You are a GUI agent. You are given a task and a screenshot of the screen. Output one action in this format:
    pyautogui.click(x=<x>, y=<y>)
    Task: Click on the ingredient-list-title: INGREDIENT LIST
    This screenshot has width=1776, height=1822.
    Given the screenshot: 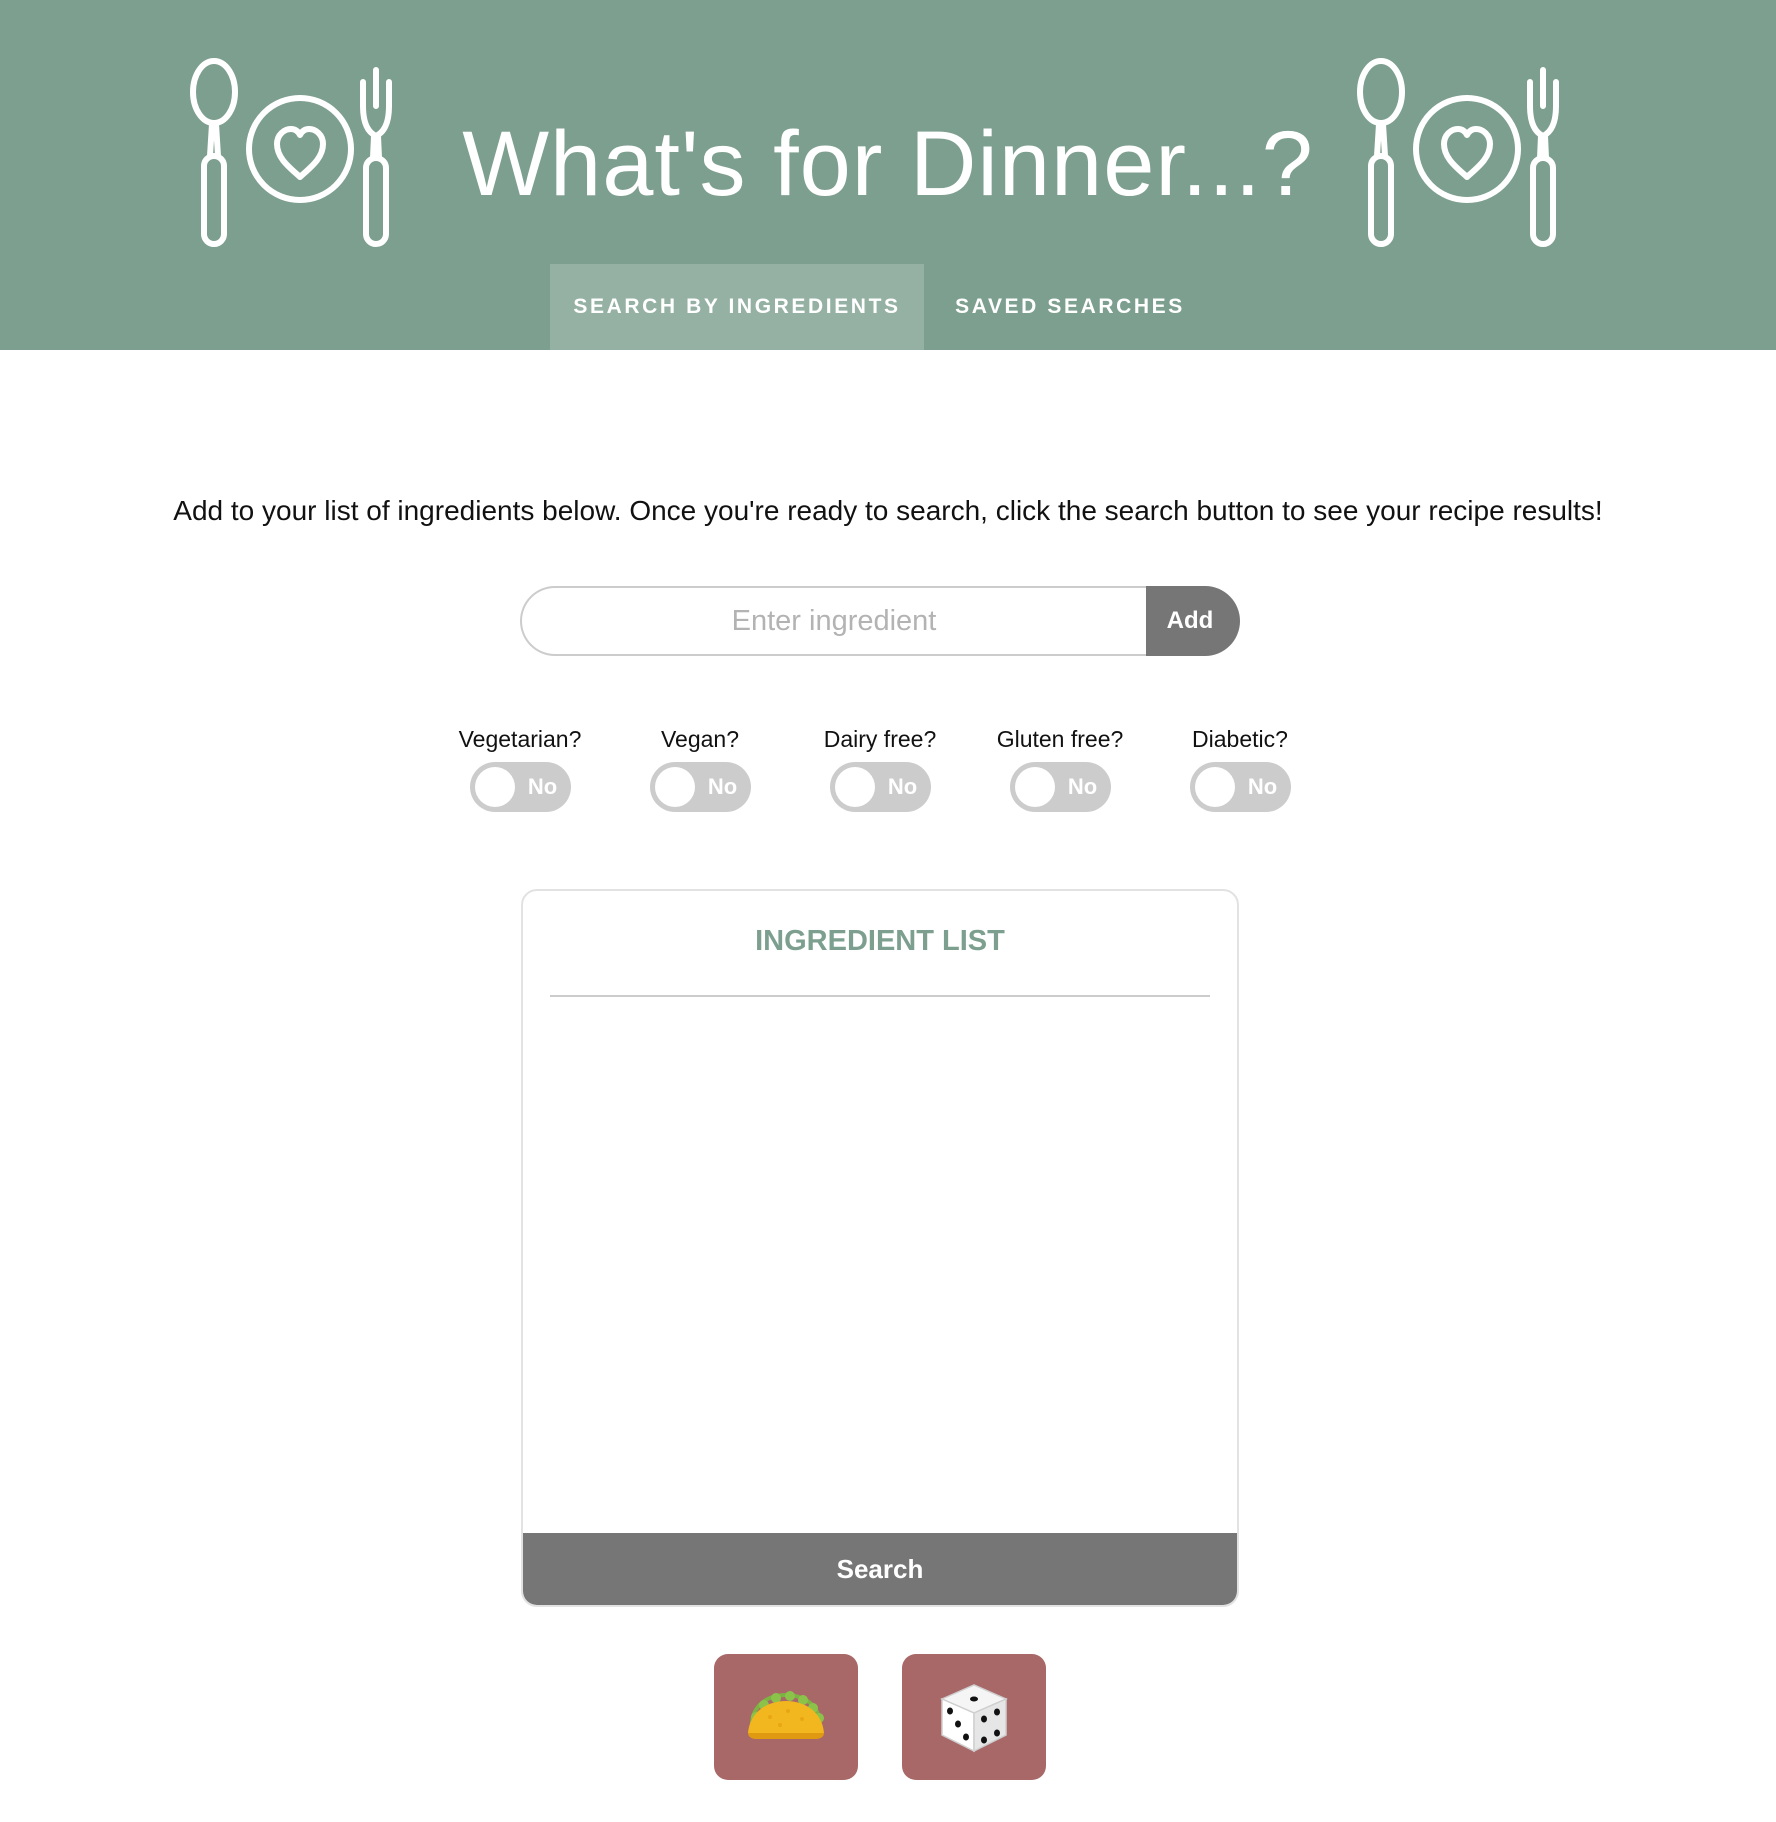 What is the action you would take?
    pyautogui.click(x=880, y=941)
    